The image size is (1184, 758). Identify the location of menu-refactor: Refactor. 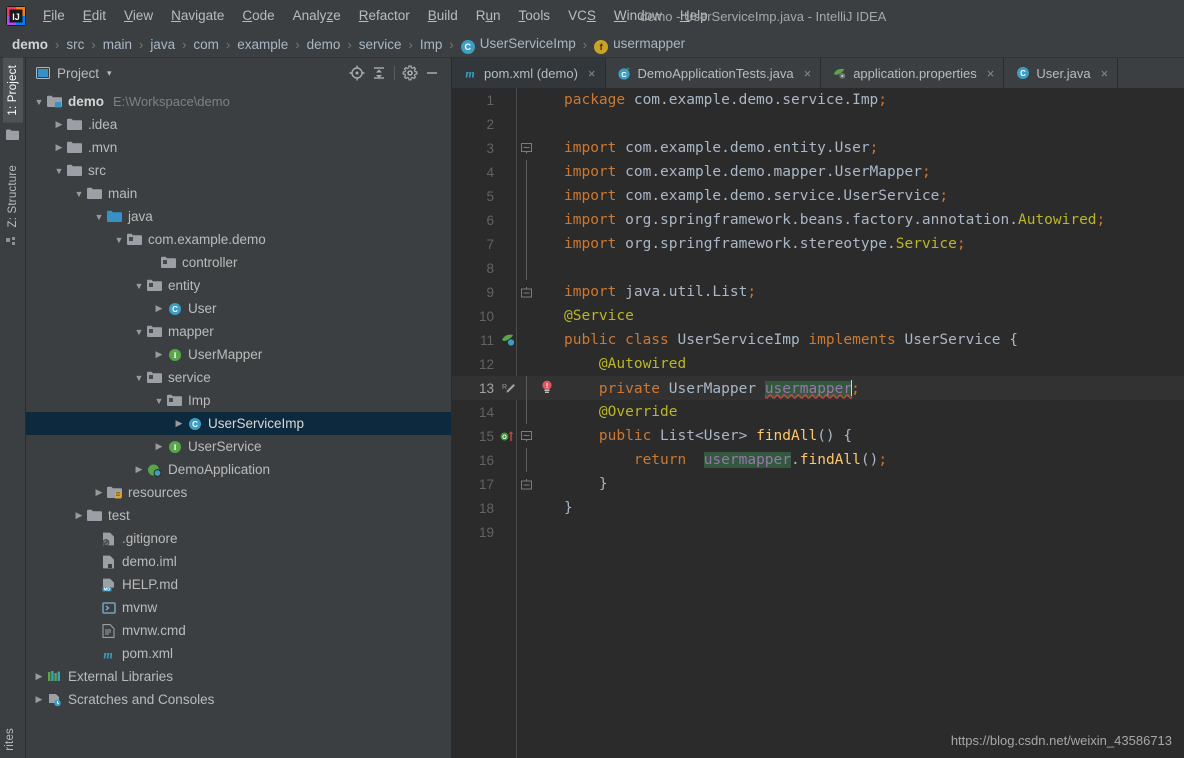
(384, 16).